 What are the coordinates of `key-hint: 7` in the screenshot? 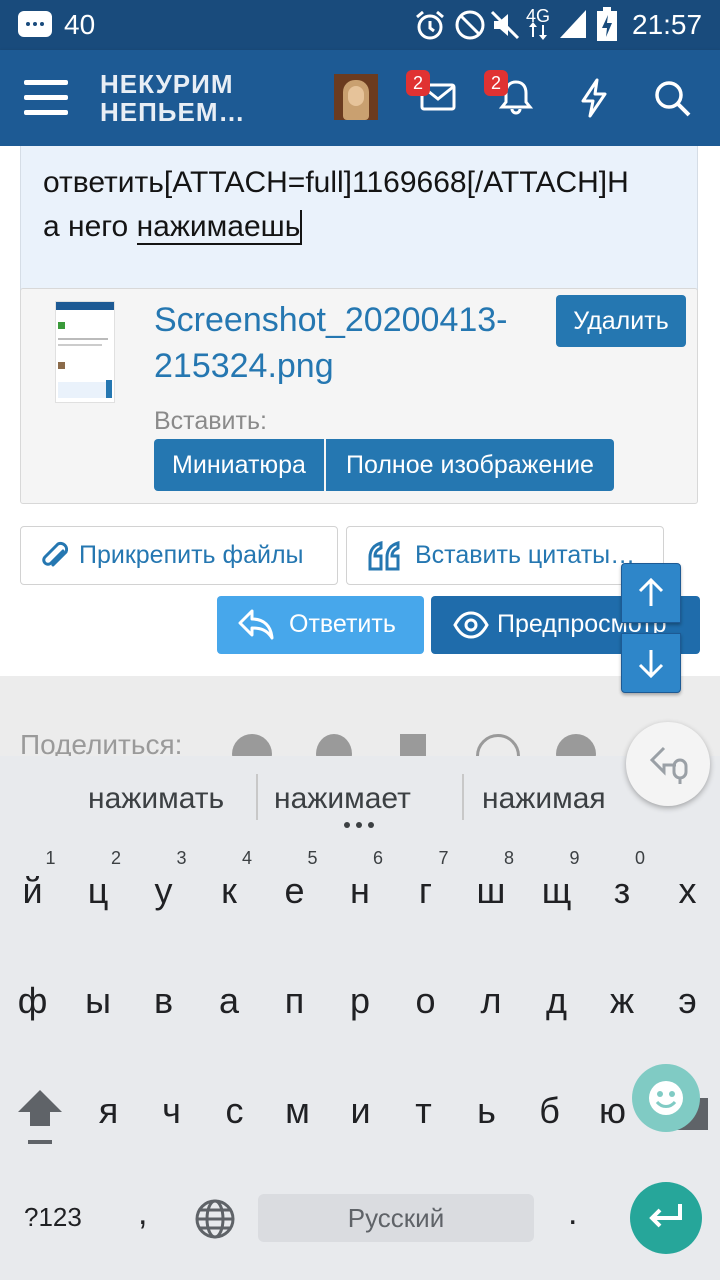 It's located at (443, 858).